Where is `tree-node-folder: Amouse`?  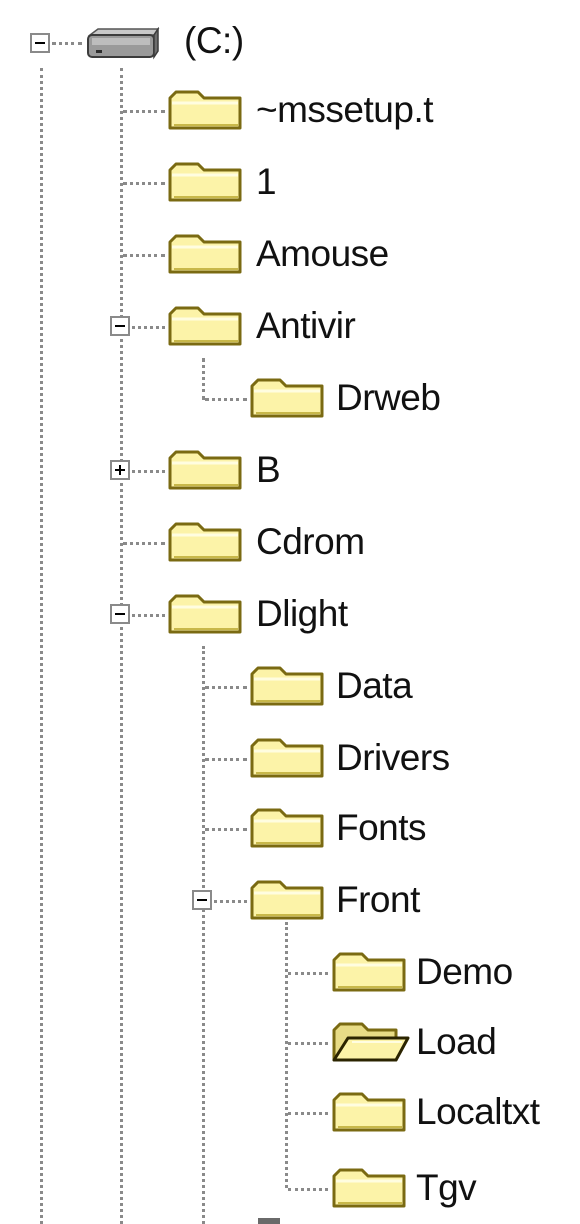 tree-node-folder: Amouse is located at coordinates (290, 254).